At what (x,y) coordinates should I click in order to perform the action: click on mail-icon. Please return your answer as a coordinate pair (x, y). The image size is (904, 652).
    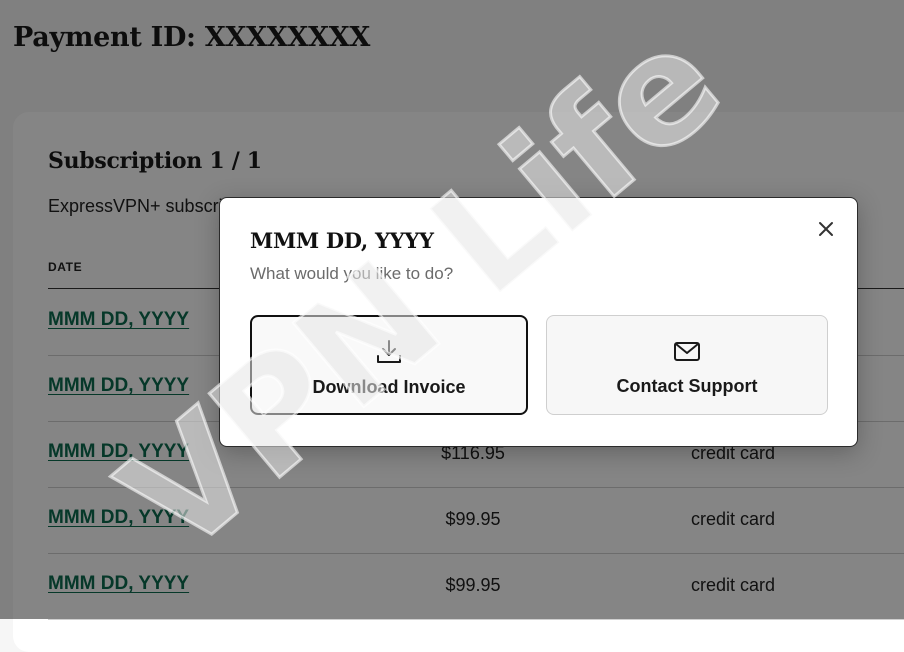
    Looking at the image, I should click on (687, 351).